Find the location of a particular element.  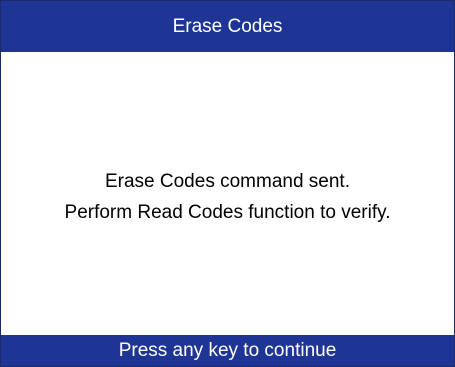

screen-title: Erase Codes is located at coordinates (227, 26).